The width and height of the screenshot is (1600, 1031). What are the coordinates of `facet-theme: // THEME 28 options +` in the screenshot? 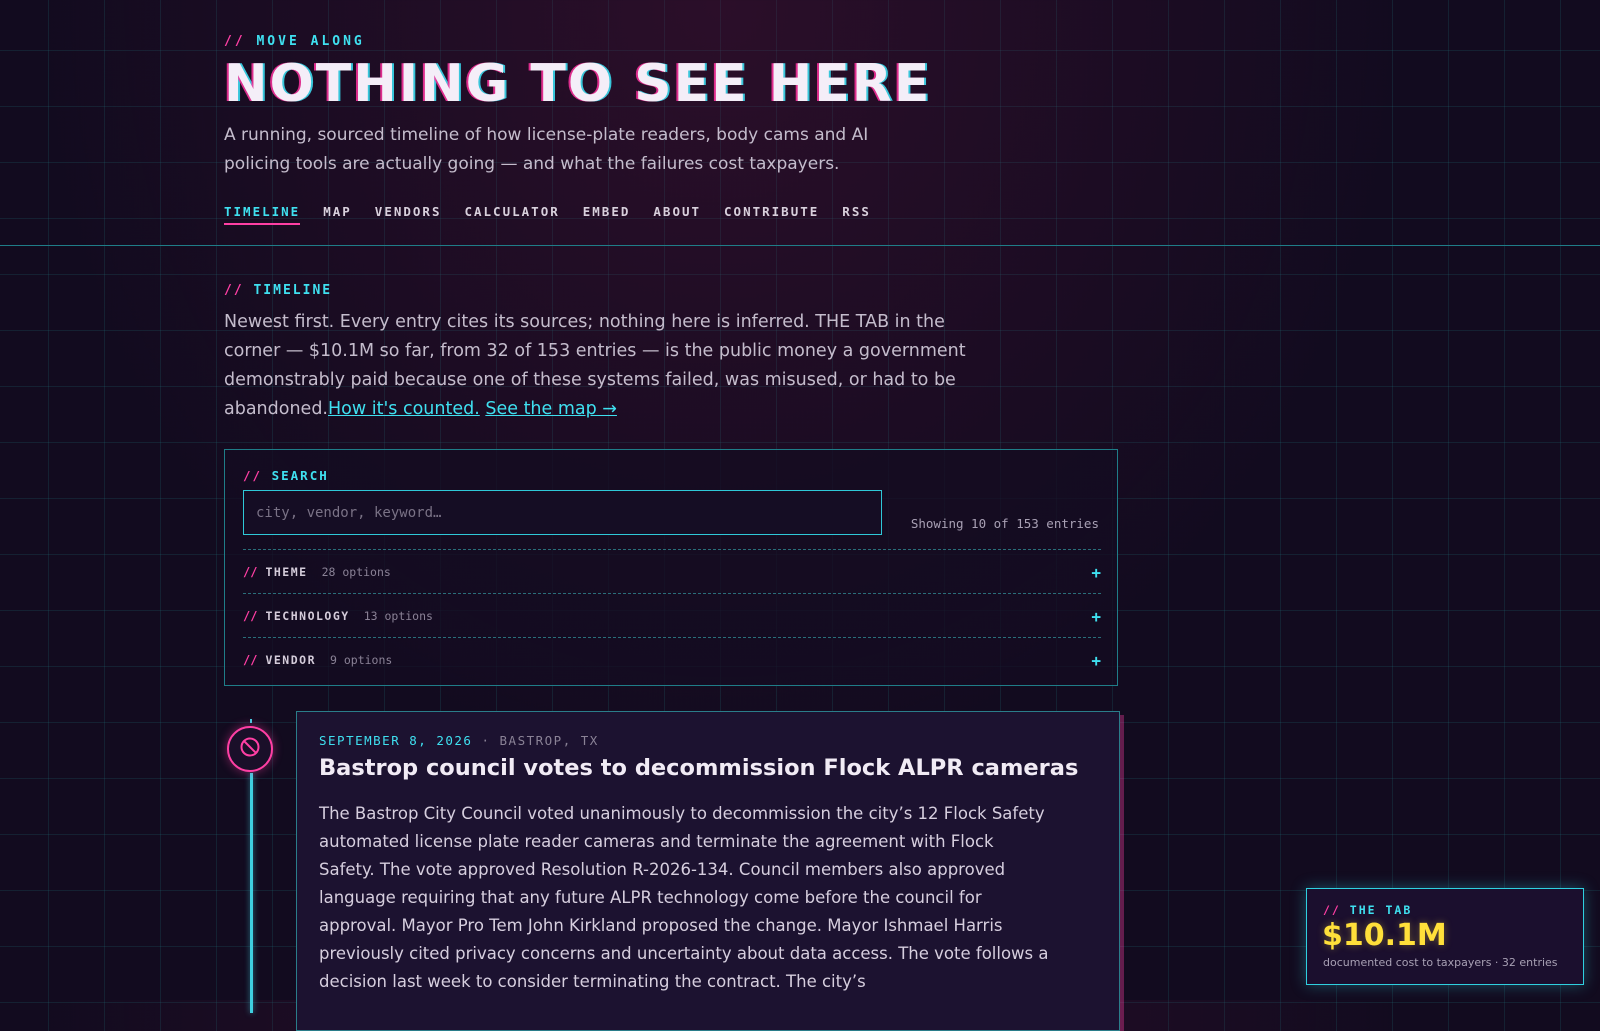 It's located at (672, 571).